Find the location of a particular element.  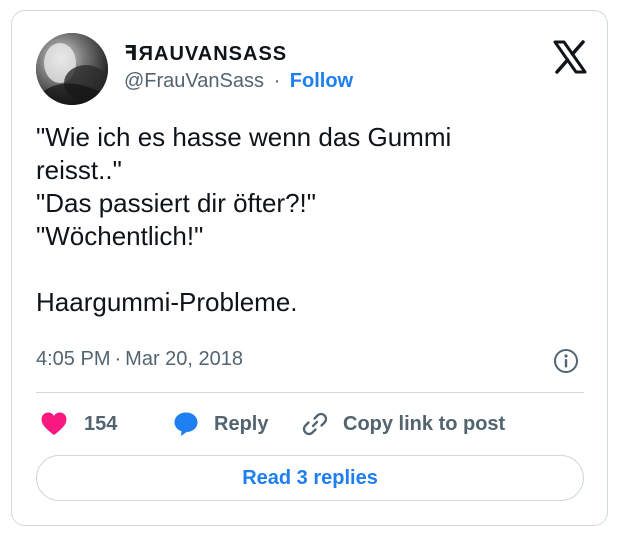

author-handle: @FrauVanSass is located at coordinates (194, 81).